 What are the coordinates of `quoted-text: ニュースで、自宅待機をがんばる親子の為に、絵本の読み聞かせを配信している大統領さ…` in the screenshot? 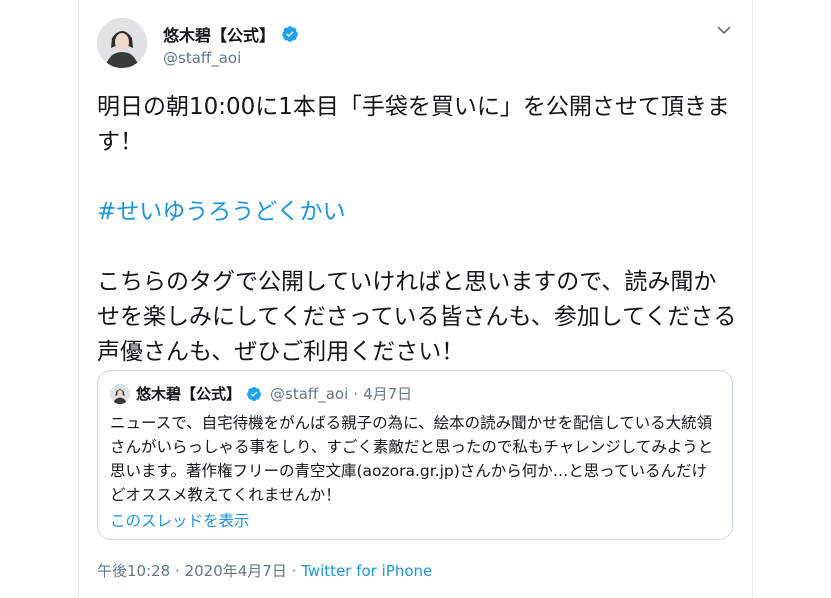 It's located at (412, 459).